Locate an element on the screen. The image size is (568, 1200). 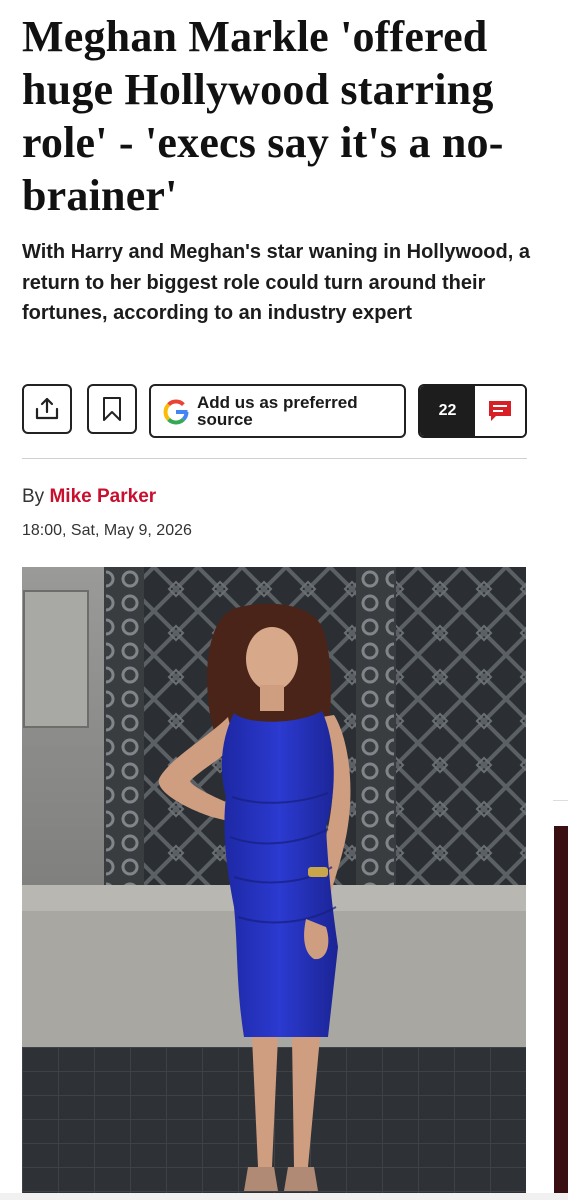
bottom-edge is located at coordinates (284, 1196).